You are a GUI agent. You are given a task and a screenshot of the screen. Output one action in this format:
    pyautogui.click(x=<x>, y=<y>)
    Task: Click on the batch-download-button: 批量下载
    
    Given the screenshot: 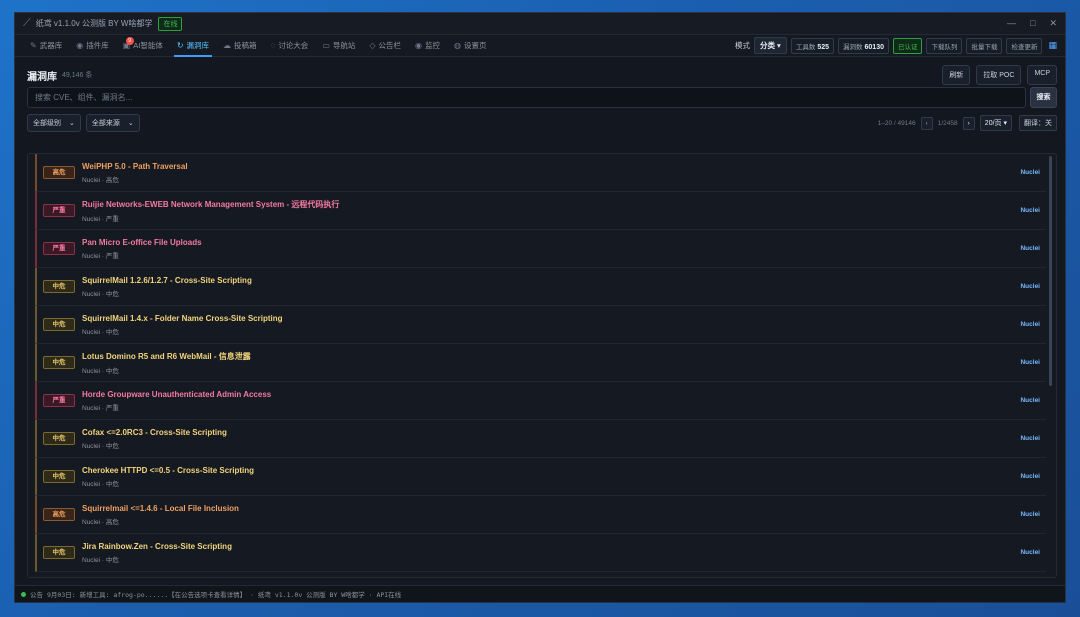 What is the action you would take?
    pyautogui.click(x=984, y=45)
    